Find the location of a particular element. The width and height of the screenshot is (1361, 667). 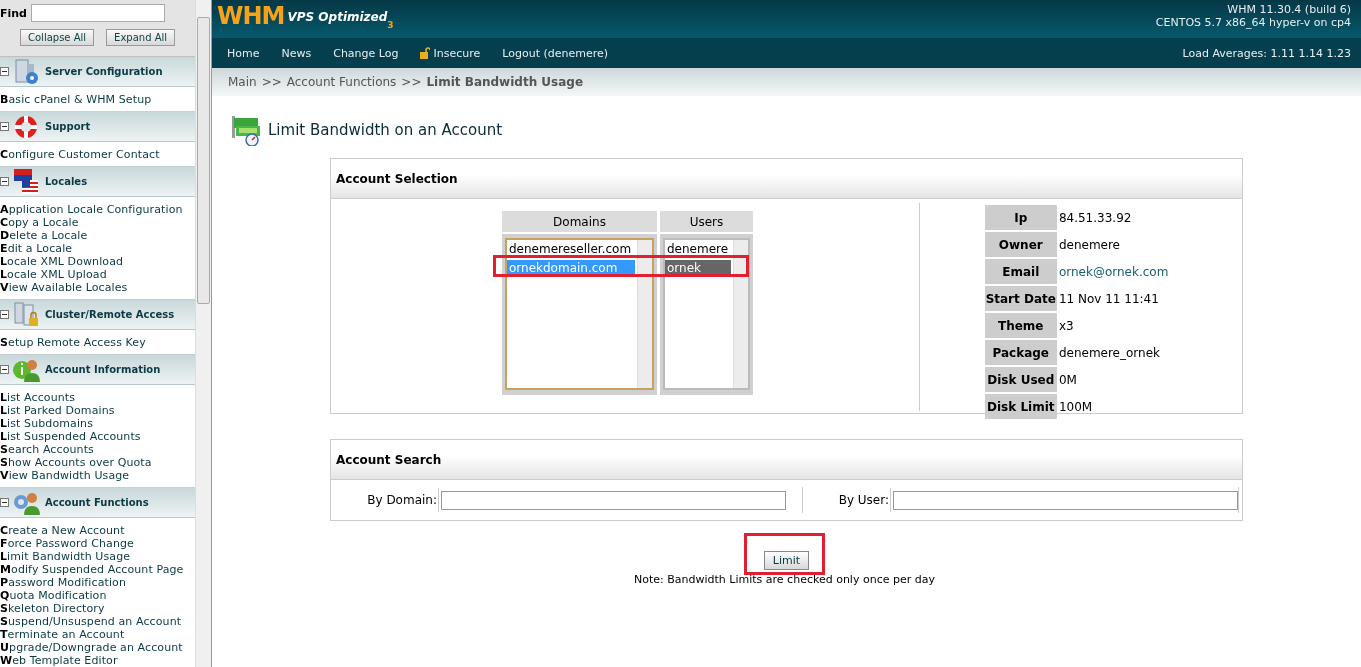

nav-link: Change Log is located at coordinates (366, 53).